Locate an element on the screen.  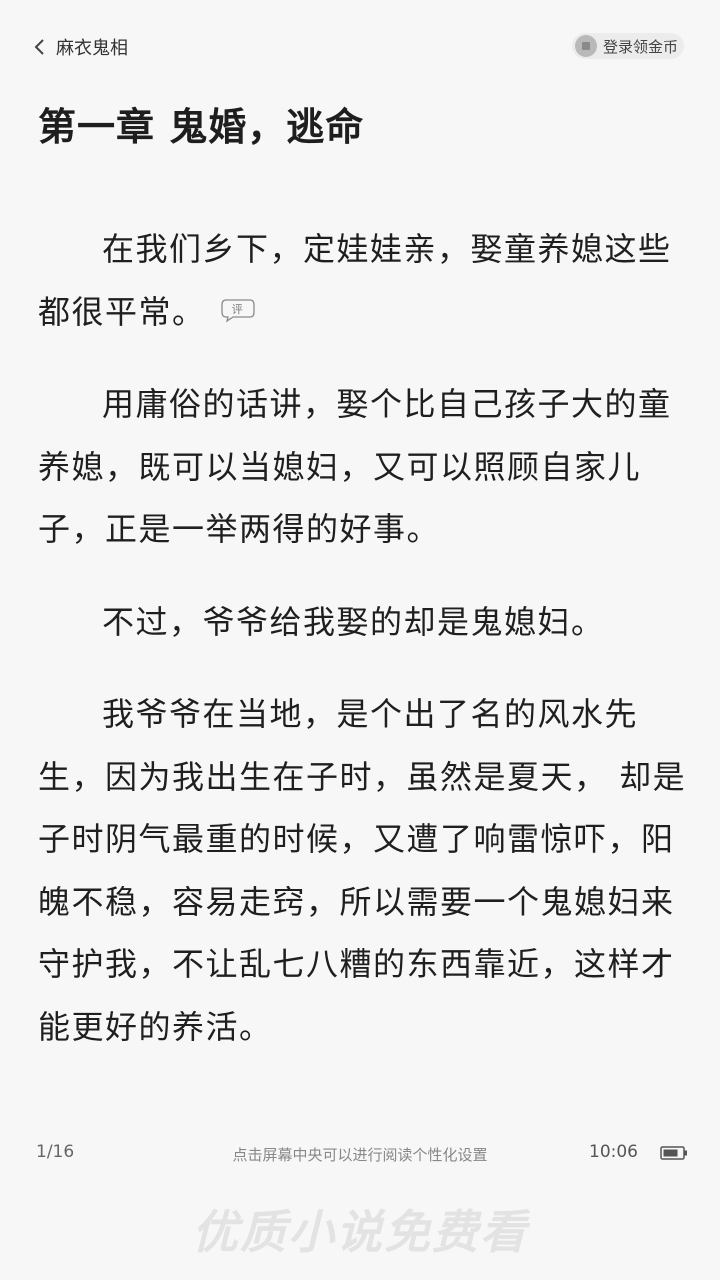
watermark-banner: 优质小说免费看 is located at coordinates (360, 1232).